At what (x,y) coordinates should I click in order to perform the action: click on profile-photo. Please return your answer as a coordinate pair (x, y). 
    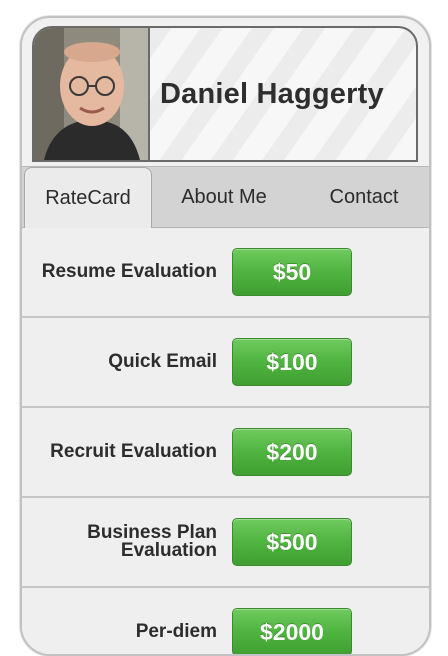
    Looking at the image, I should click on (92, 94).